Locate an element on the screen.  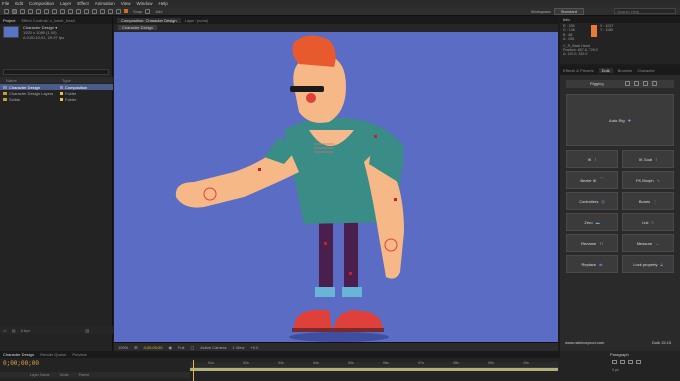
menu-item-effect: Effect is located at coordinates (82, 3).